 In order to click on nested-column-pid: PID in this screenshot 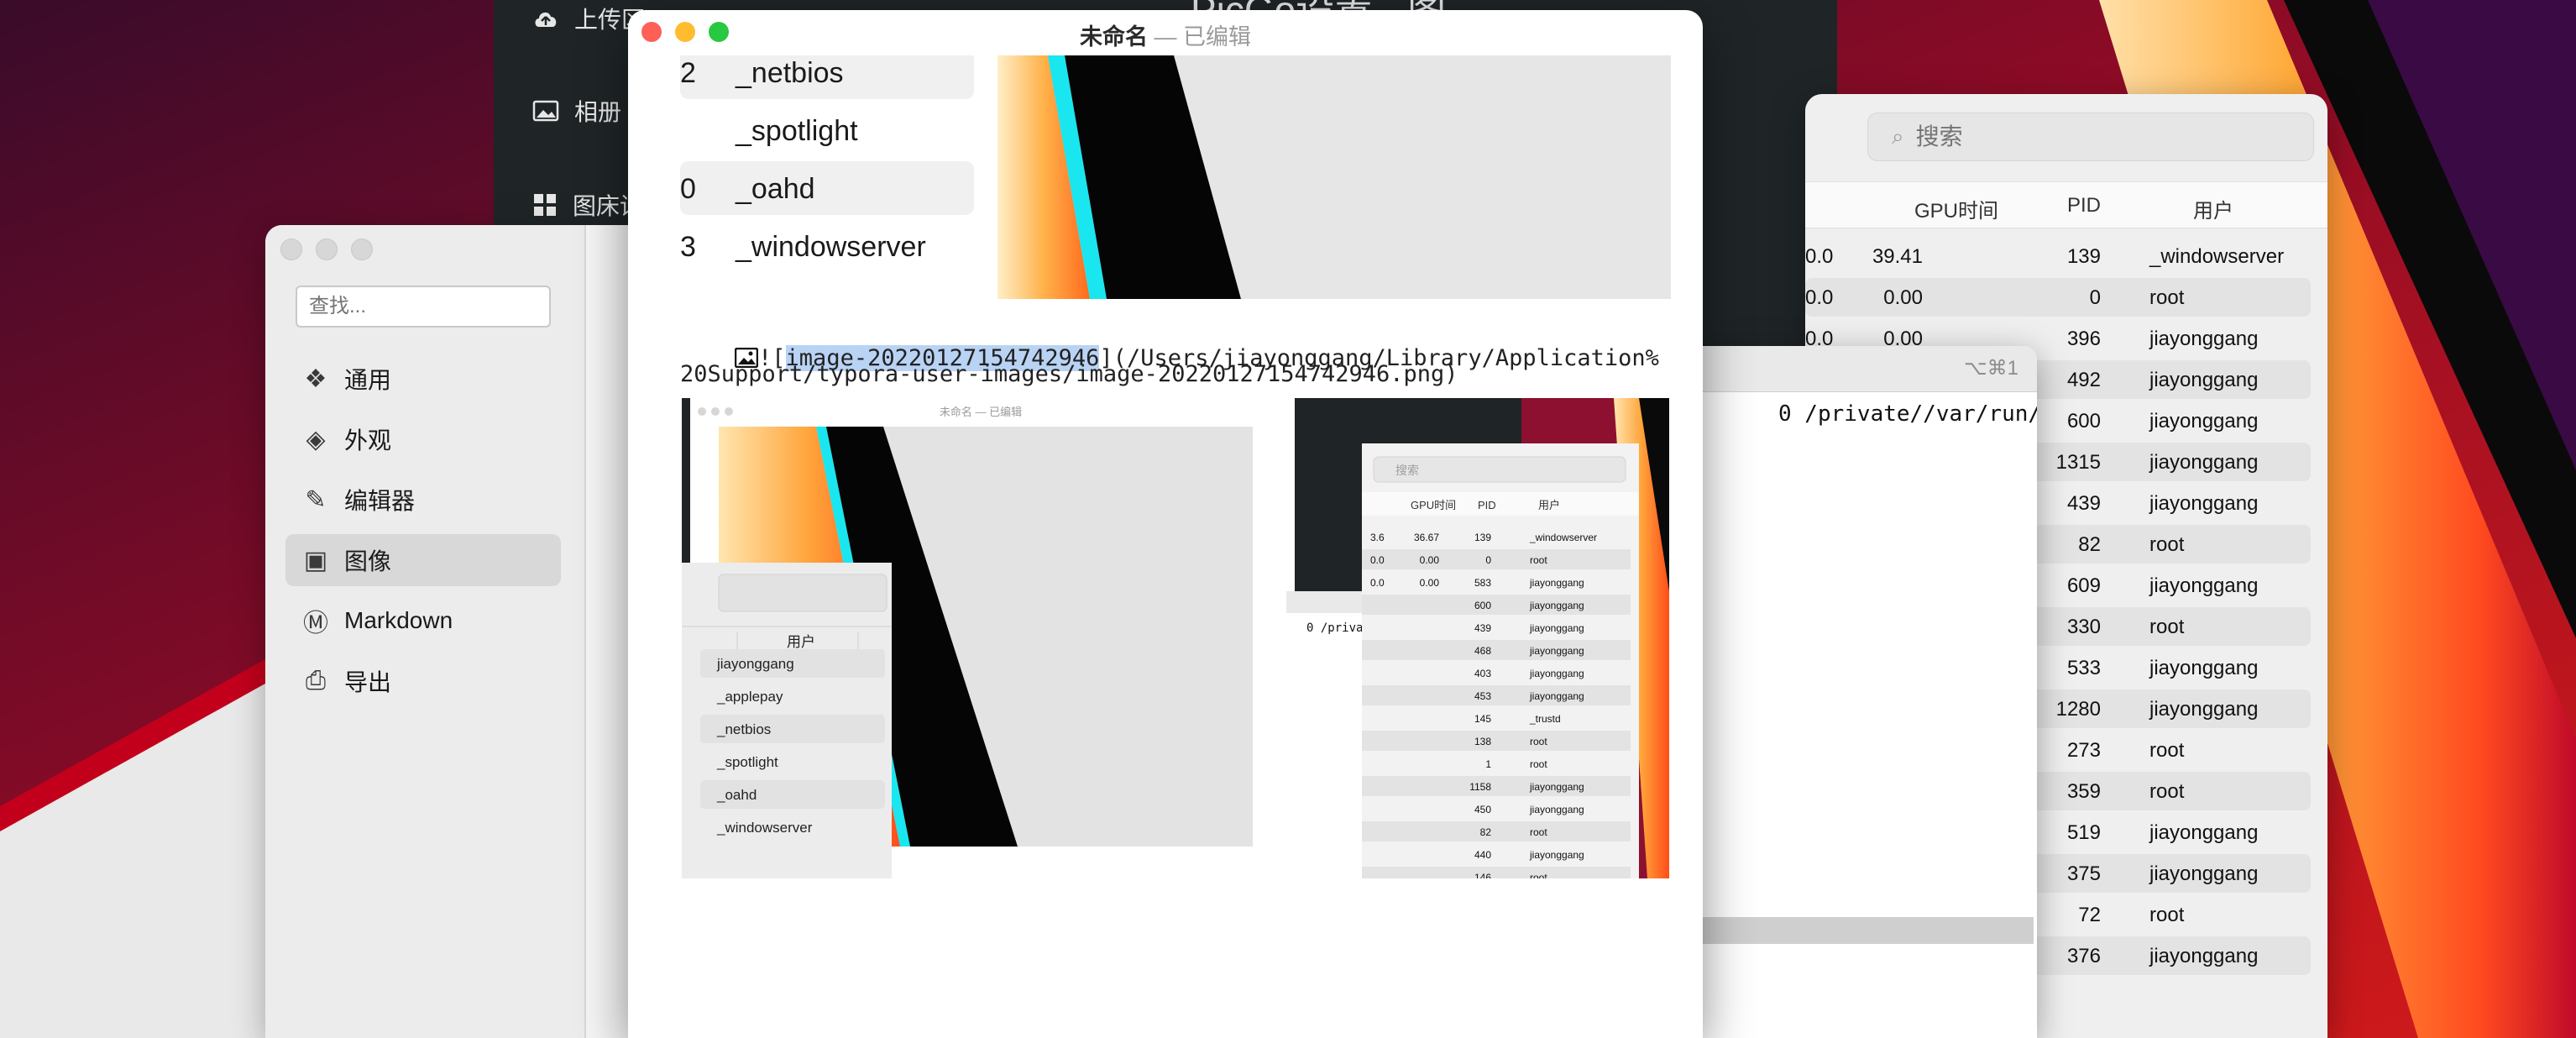, I will do `click(1487, 505)`.